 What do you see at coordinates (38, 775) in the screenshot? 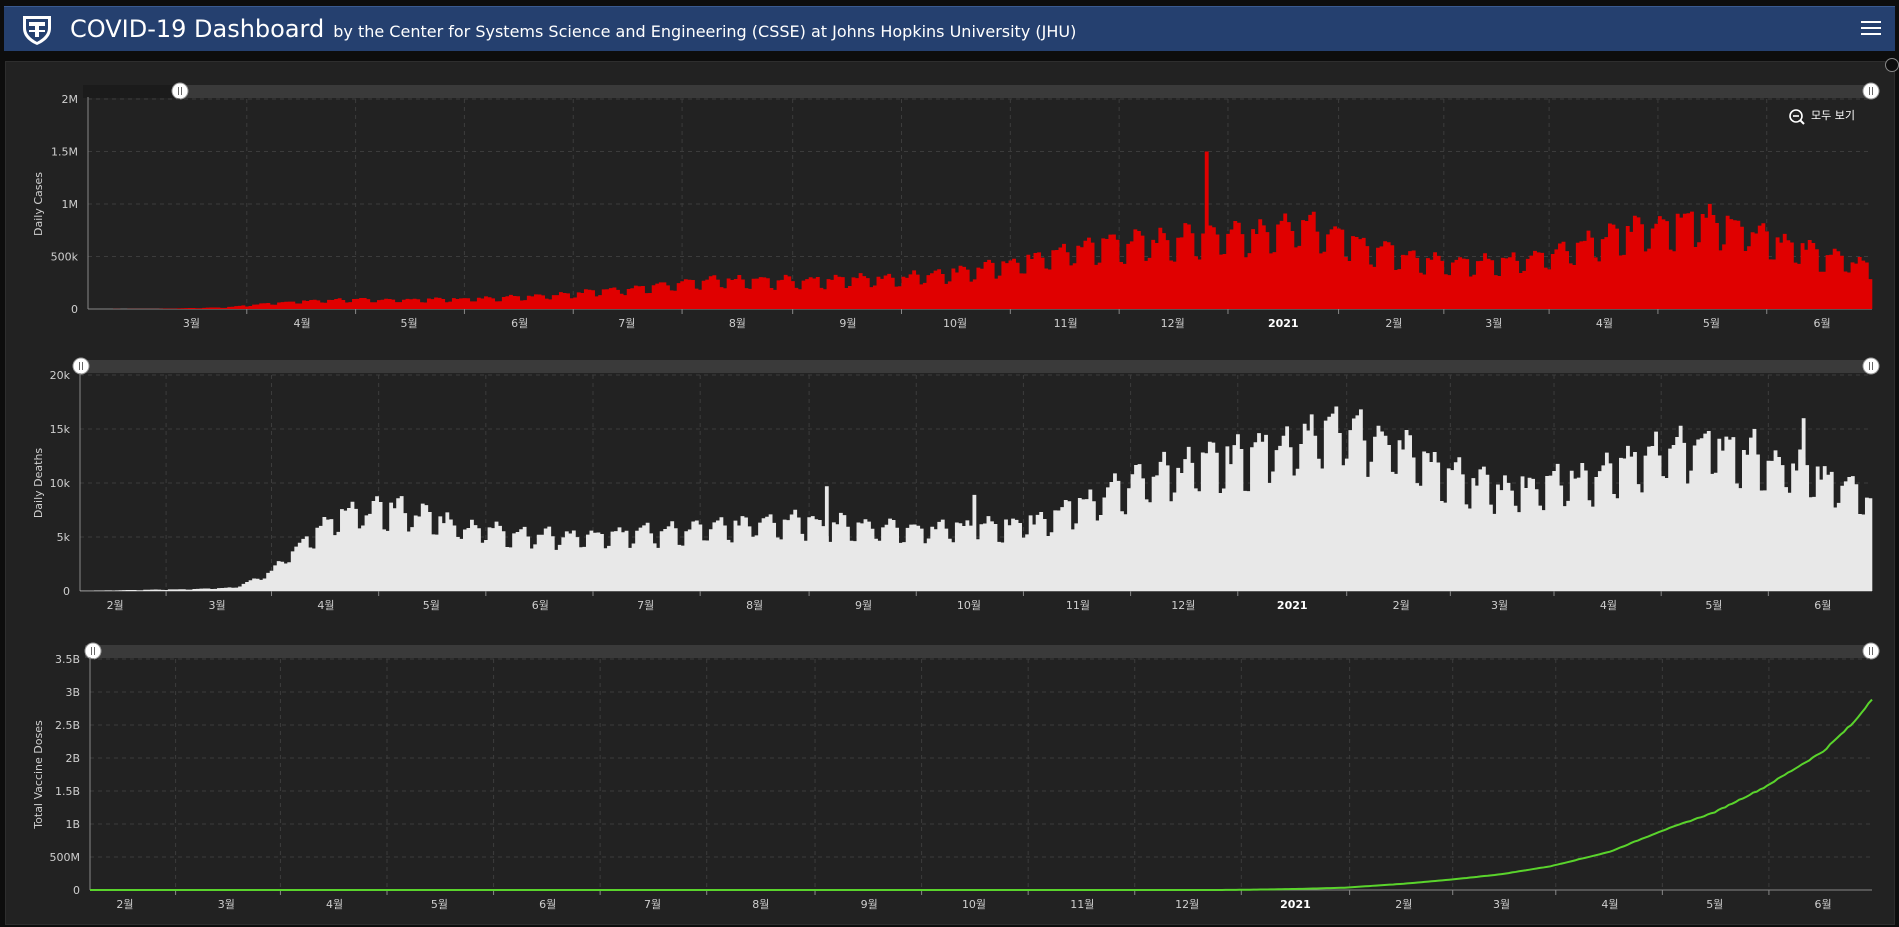
I see `y-axis-title: Total Vaccine Doses` at bounding box center [38, 775].